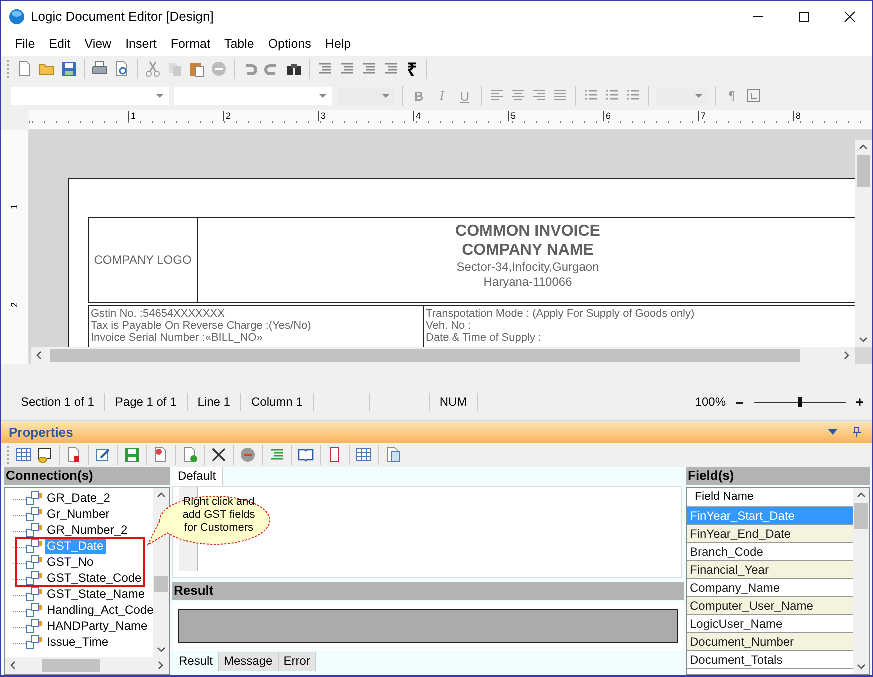 Image resolution: width=873 pixels, height=677 pixels. Describe the element at coordinates (804, 16) in the screenshot. I see `maximize-icon` at that location.